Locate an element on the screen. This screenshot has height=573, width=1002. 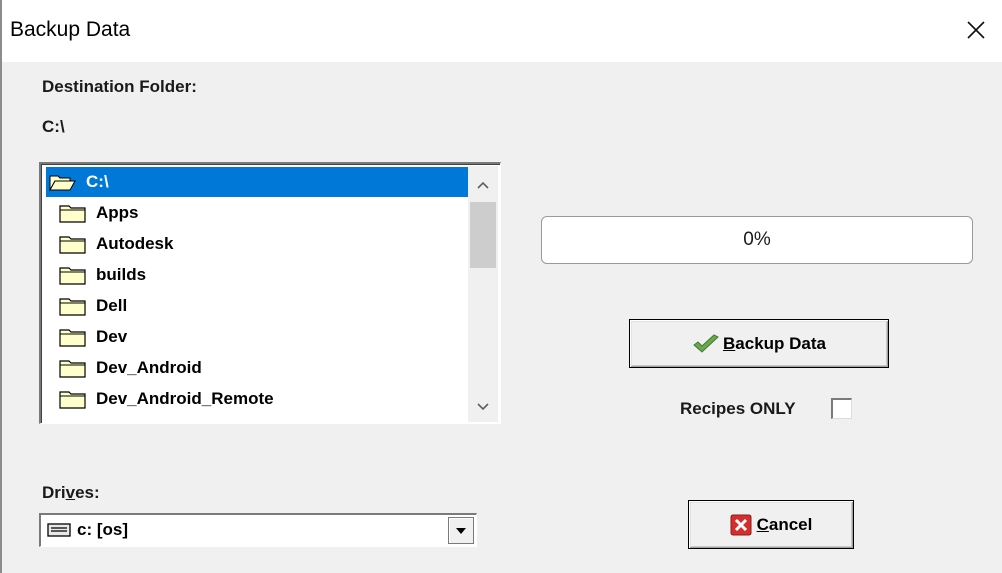
chevron-up-icon is located at coordinates (483, 185).